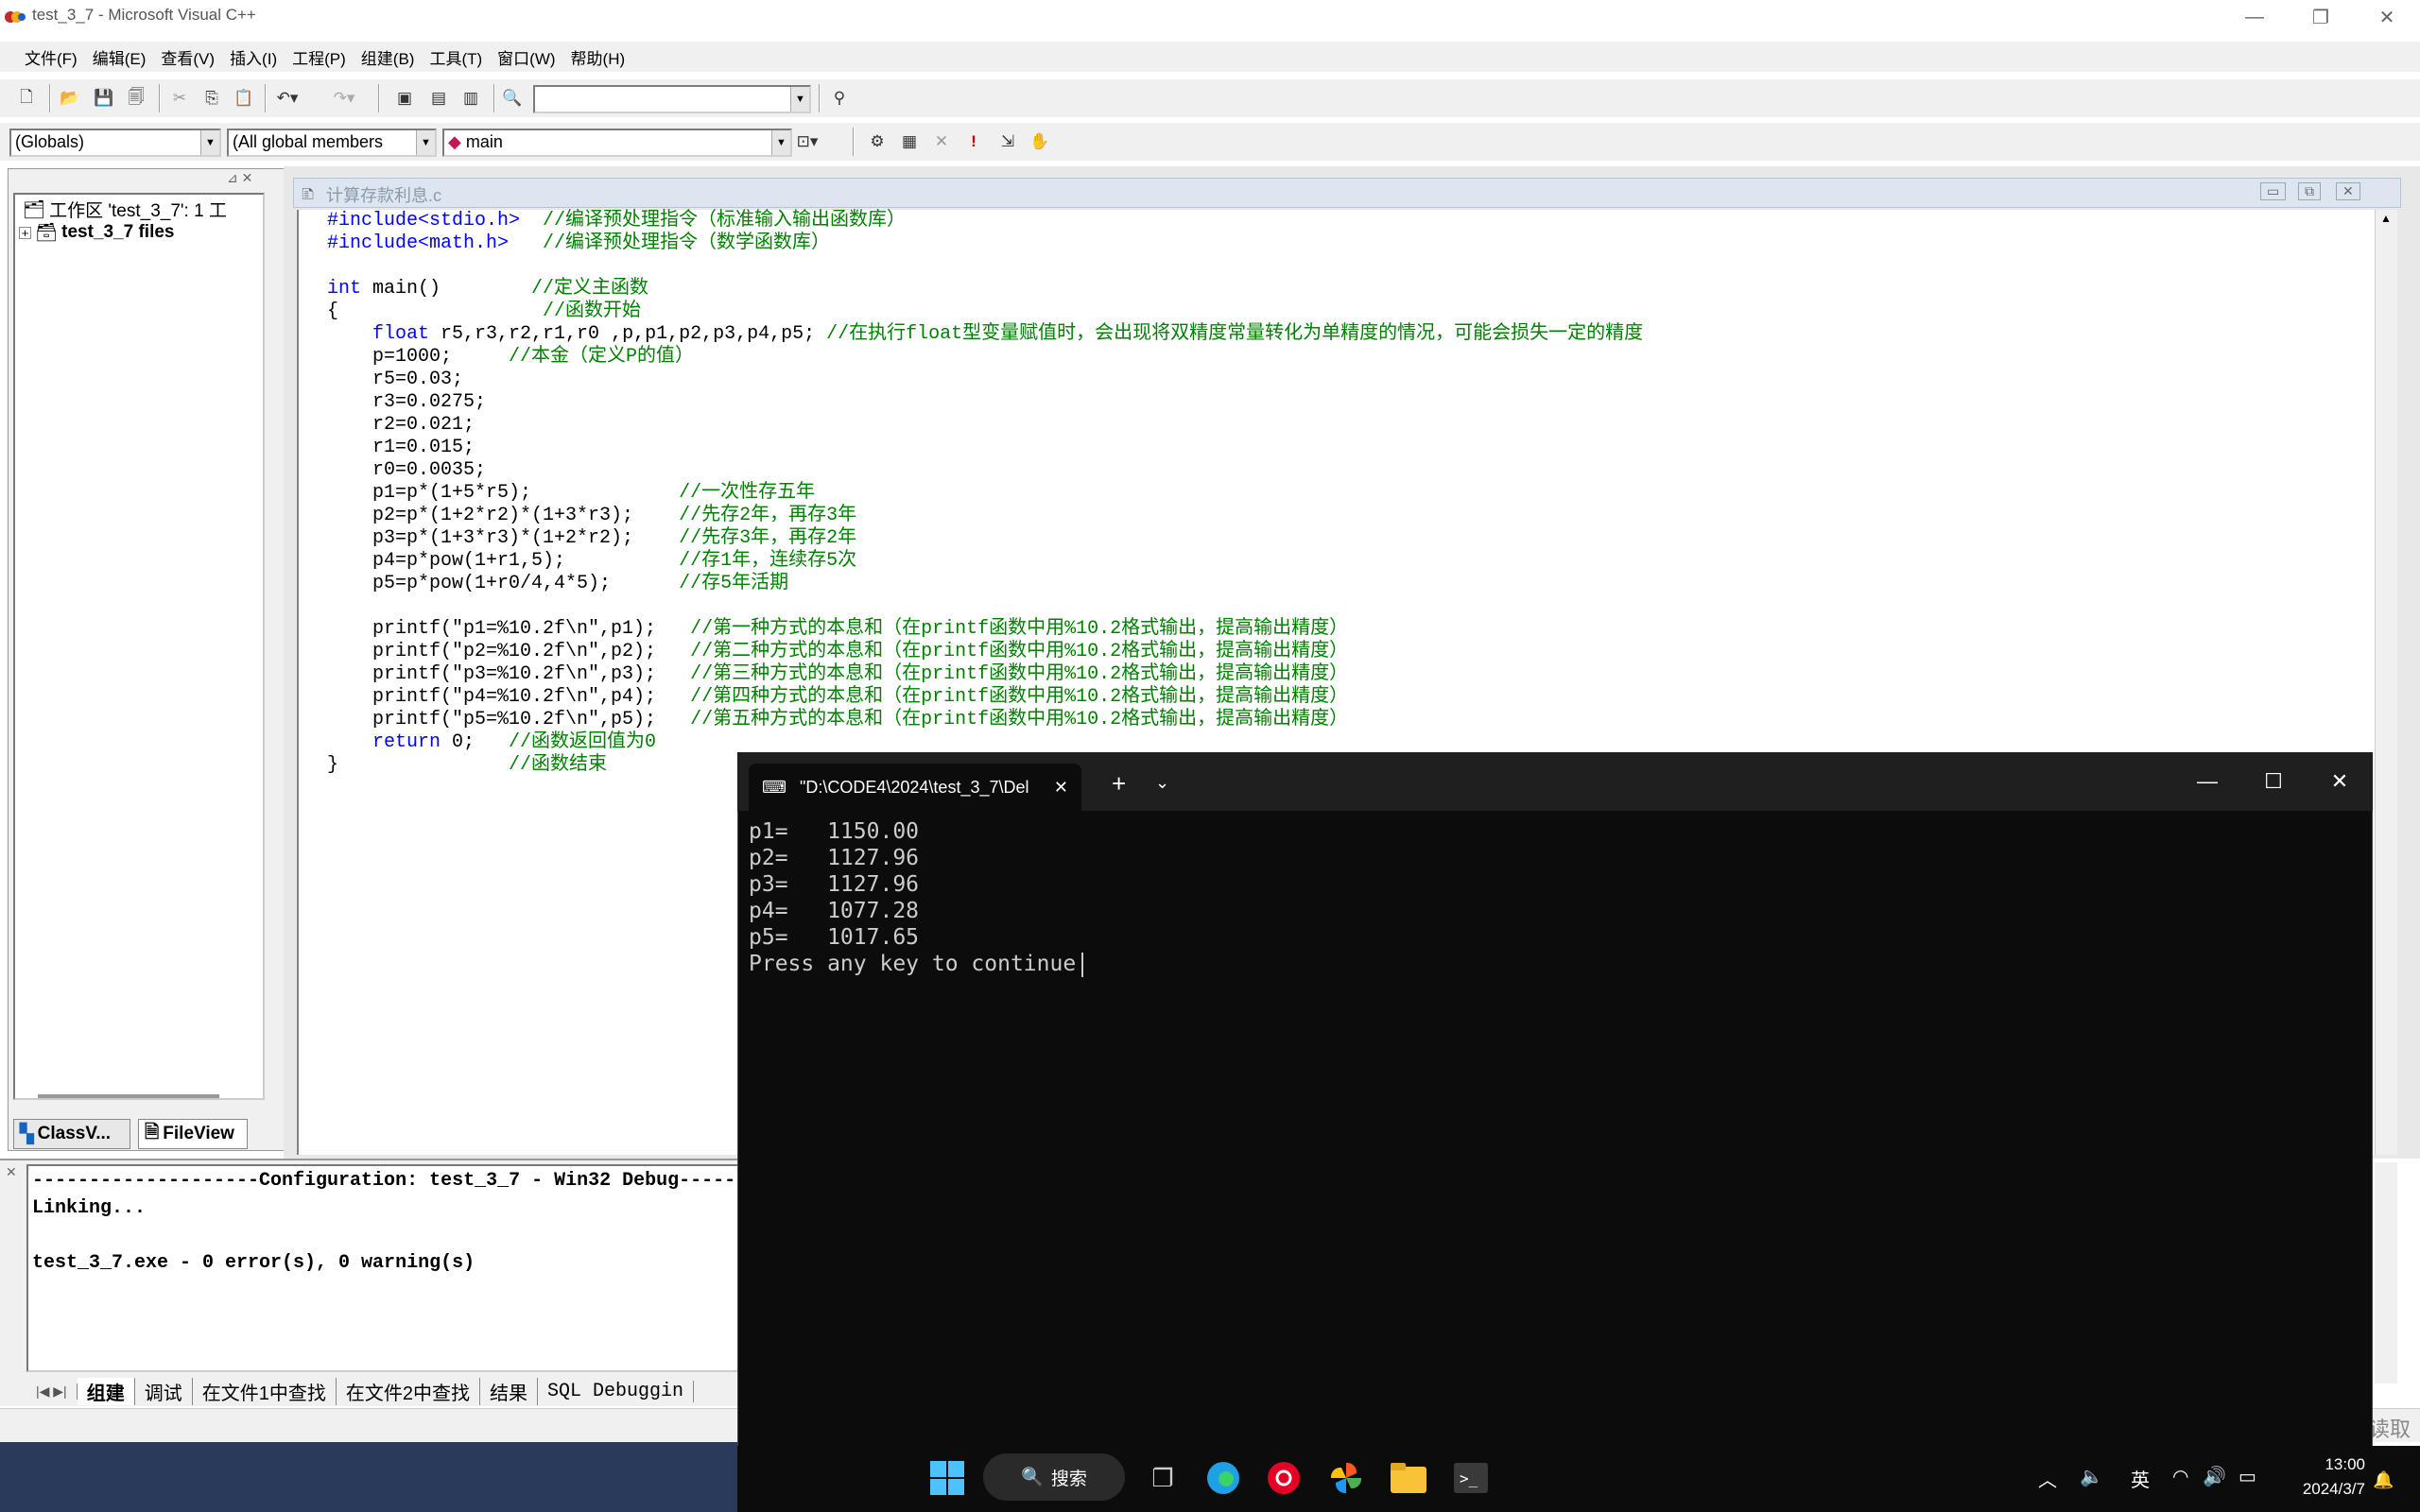 This screenshot has width=2420, height=1512. What do you see at coordinates (70, 98) in the screenshot?
I see `open-button: 📂` at bounding box center [70, 98].